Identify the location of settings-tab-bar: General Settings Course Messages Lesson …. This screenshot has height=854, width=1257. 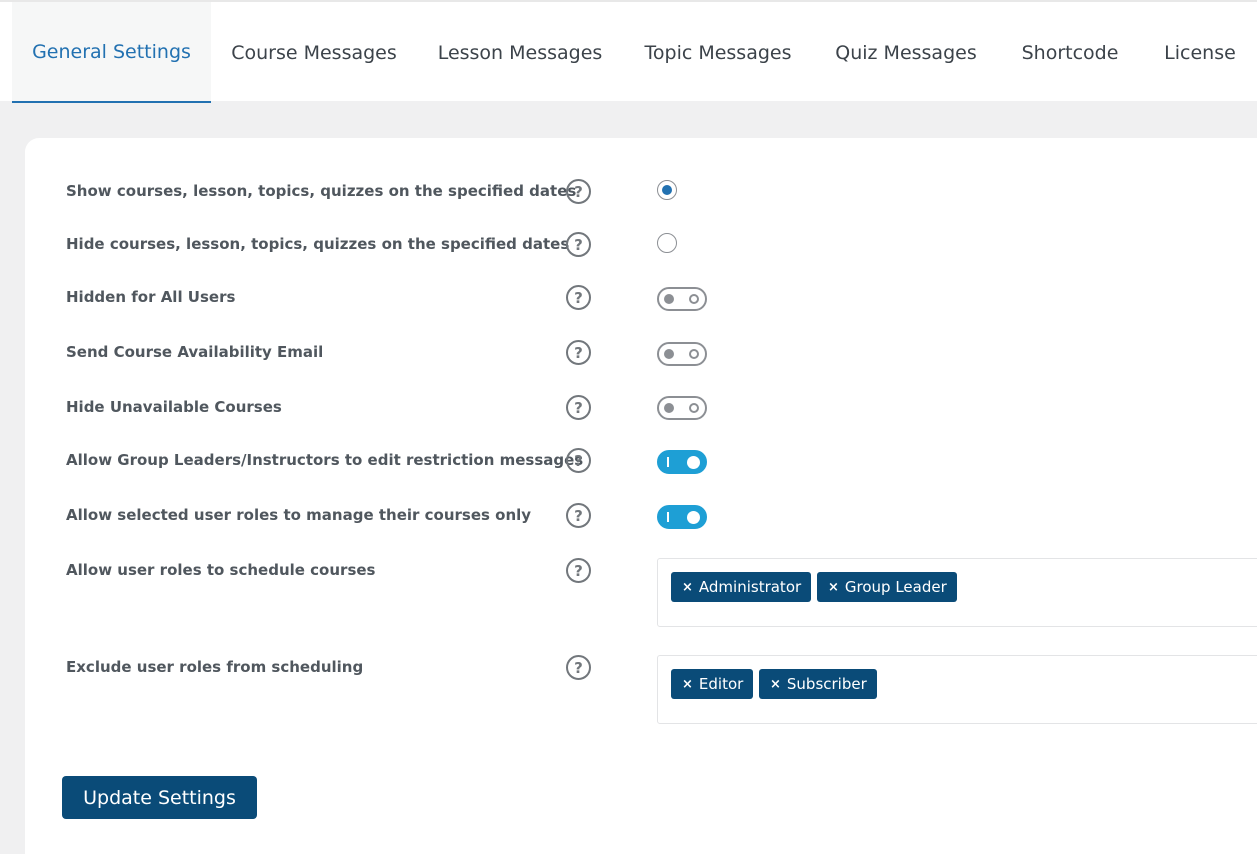
(628, 51).